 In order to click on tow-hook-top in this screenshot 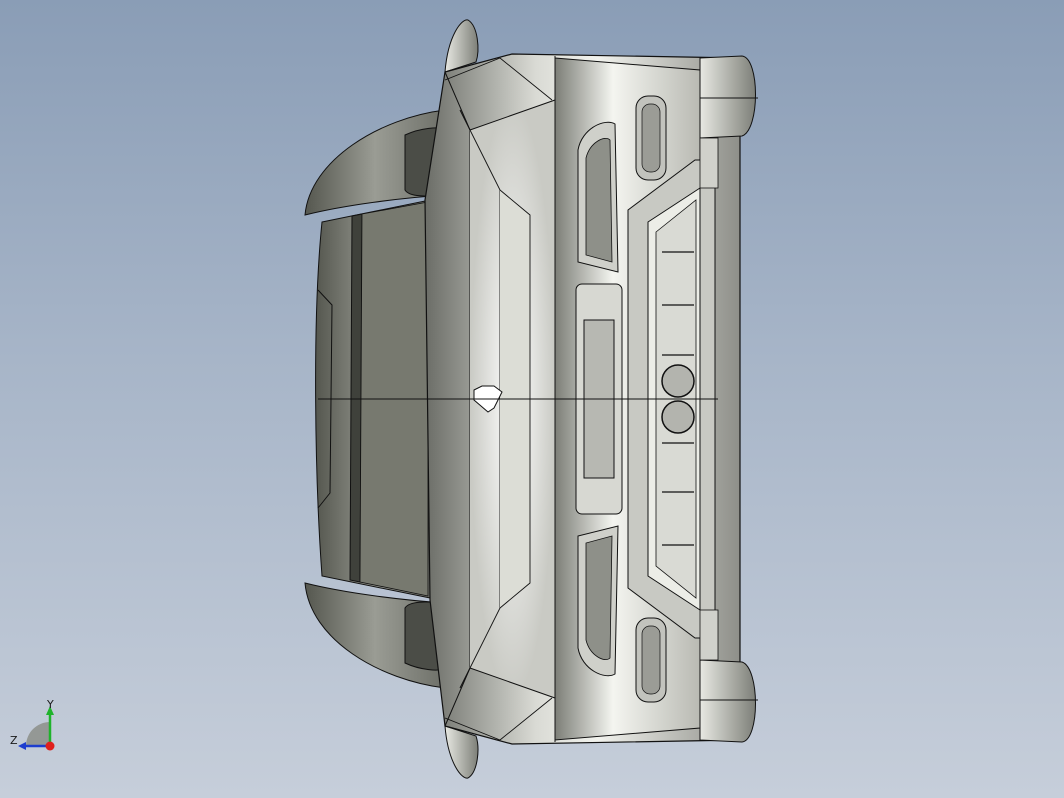, I will do `click(678, 381)`.